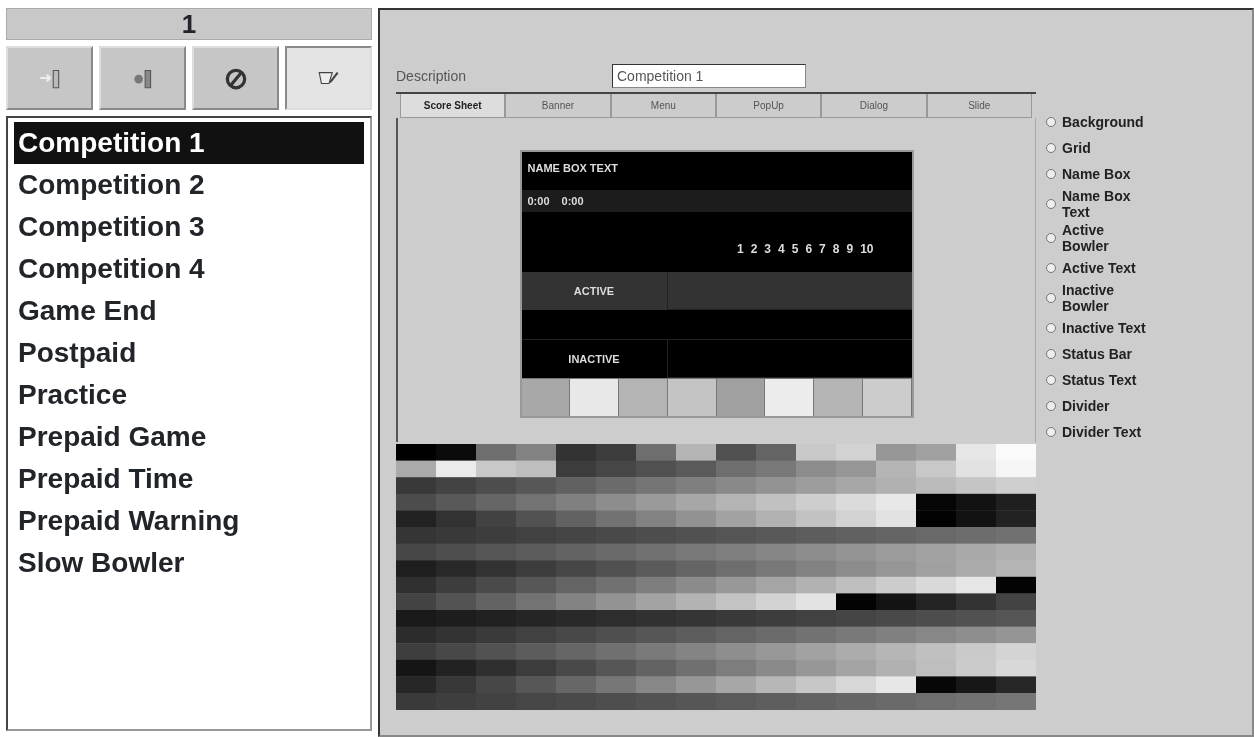 The width and height of the screenshot is (1254, 737). I want to click on radio-option: Divider, so click(1121, 406).